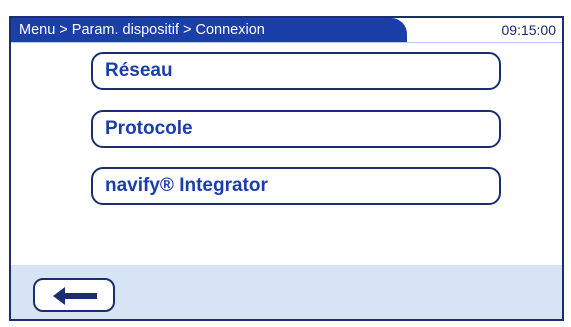 The width and height of the screenshot is (571, 327). I want to click on arrow-left-icon, so click(75, 296).